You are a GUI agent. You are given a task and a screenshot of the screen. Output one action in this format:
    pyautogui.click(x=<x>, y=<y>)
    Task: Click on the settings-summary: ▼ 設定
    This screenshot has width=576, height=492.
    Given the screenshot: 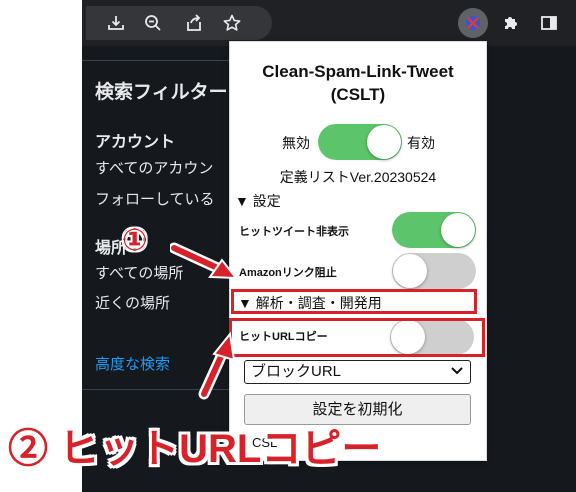 What is the action you would take?
    pyautogui.click(x=258, y=201)
    